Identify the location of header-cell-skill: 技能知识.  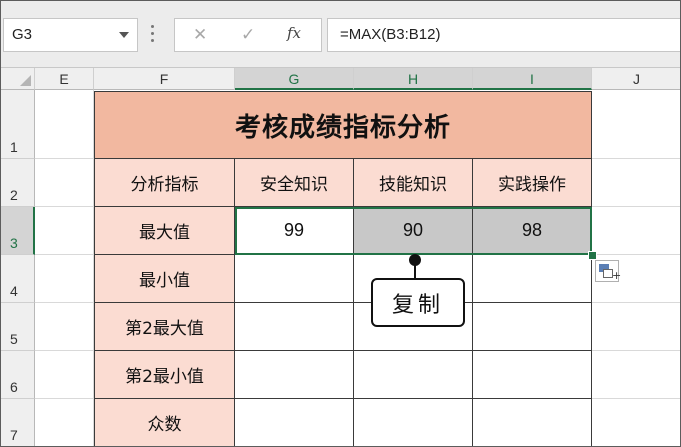
(413, 183).